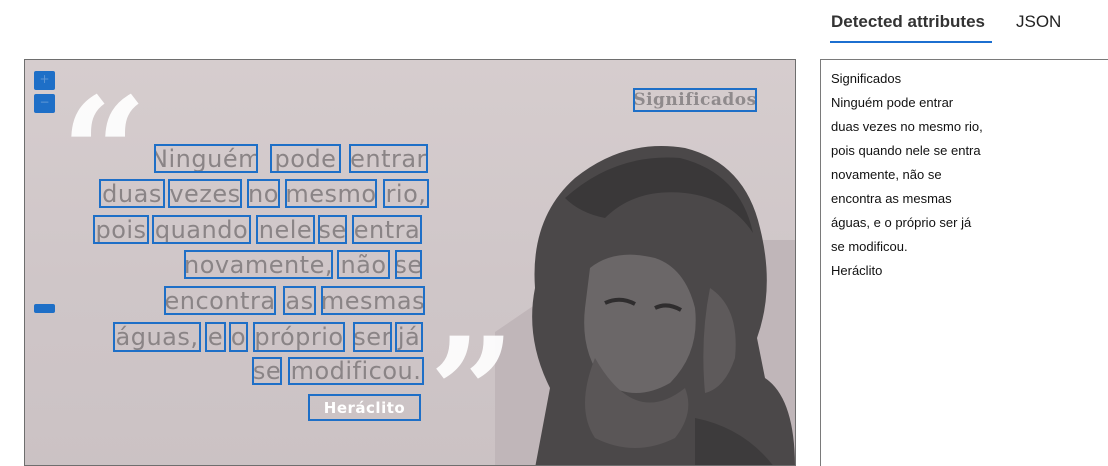 The height and width of the screenshot is (466, 1108). I want to click on attribute-line: pois quando nele se entra, so click(906, 150).